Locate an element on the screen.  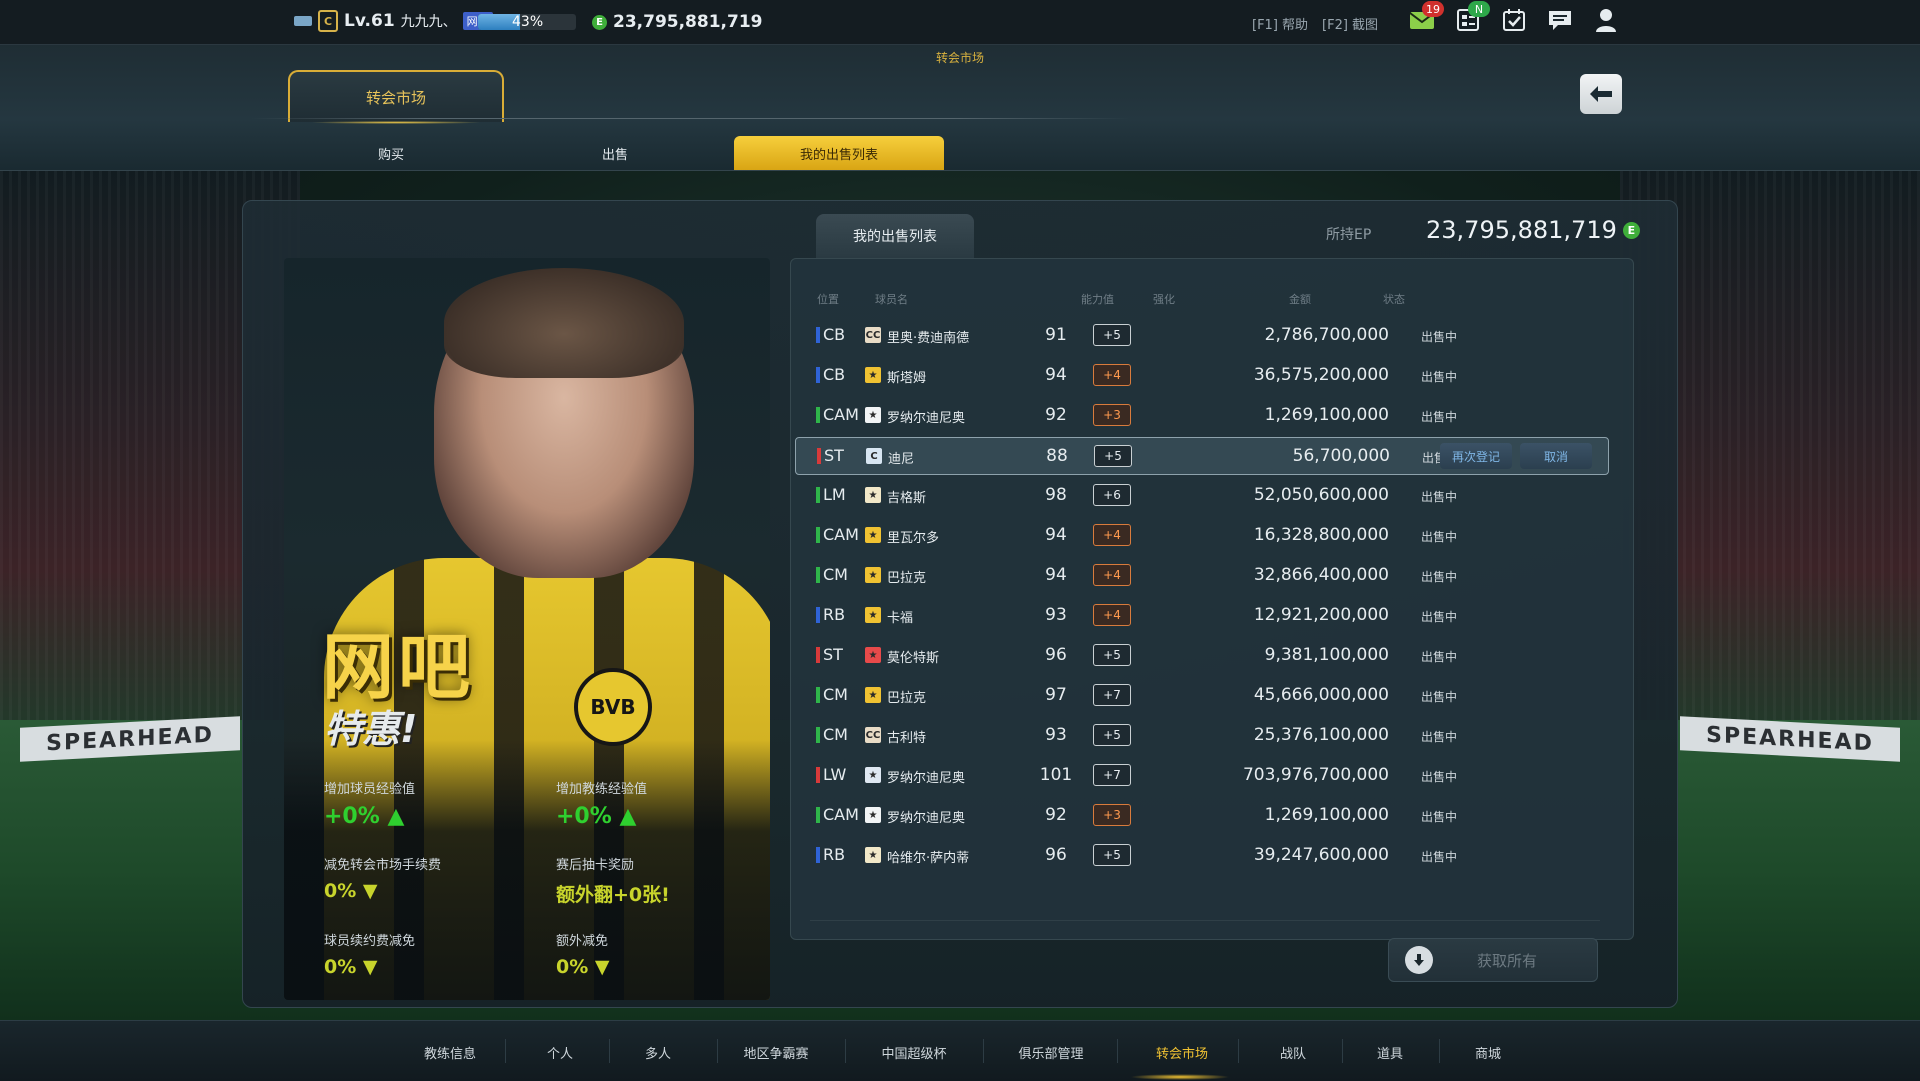
chat-icon is located at coordinates (1560, 20).